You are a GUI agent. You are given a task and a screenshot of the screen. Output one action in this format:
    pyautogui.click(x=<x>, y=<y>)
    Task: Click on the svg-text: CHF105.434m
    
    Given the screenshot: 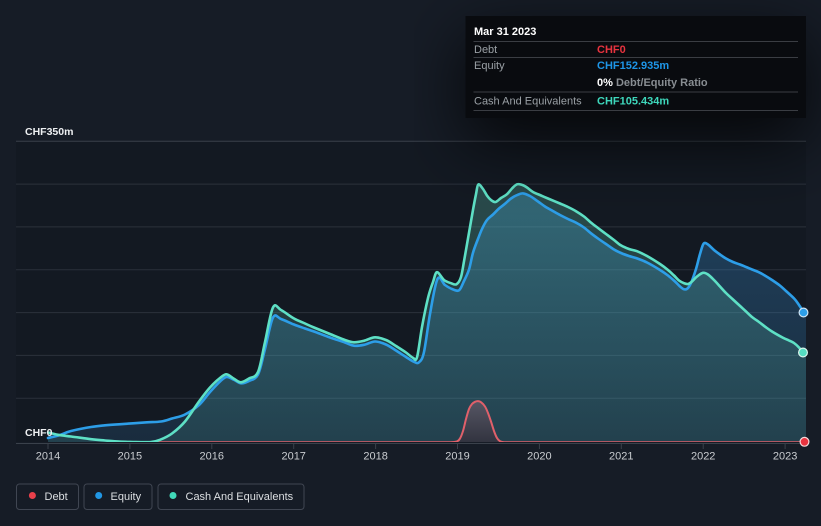 What is the action you would take?
    pyautogui.click(x=633, y=102)
    